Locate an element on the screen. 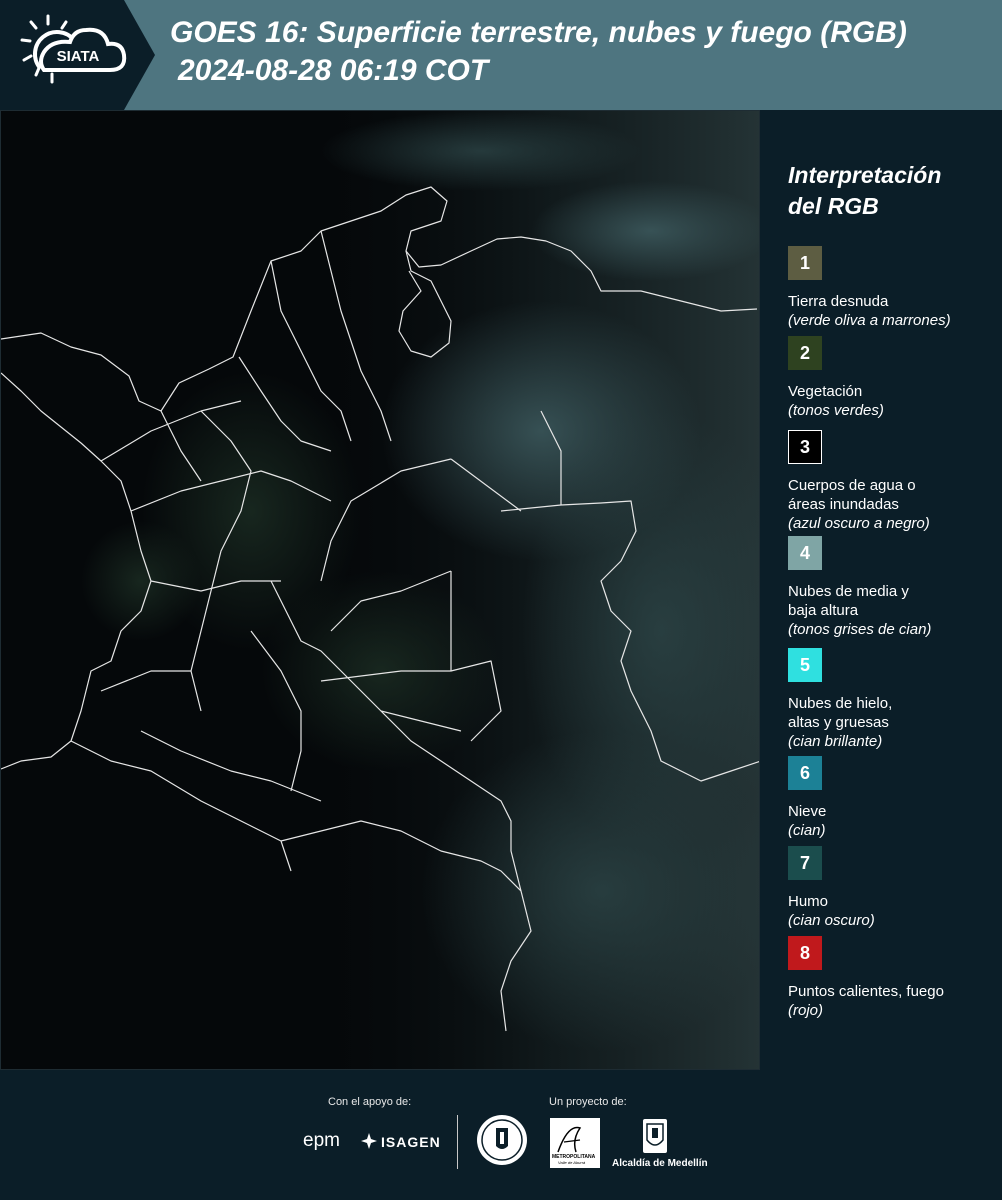  legend-title-line-1: Interpretación is located at coordinates (865, 175).